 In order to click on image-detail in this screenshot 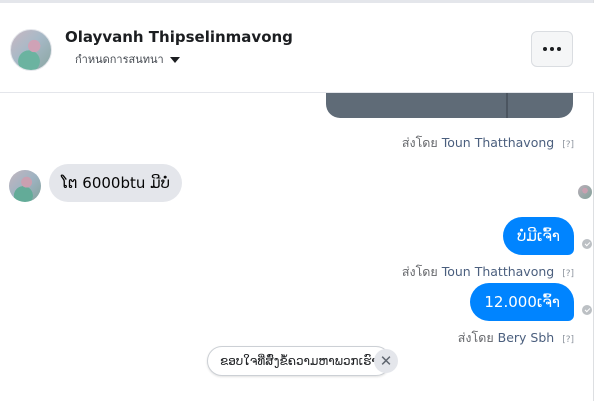, I will do `click(507, 105)`.